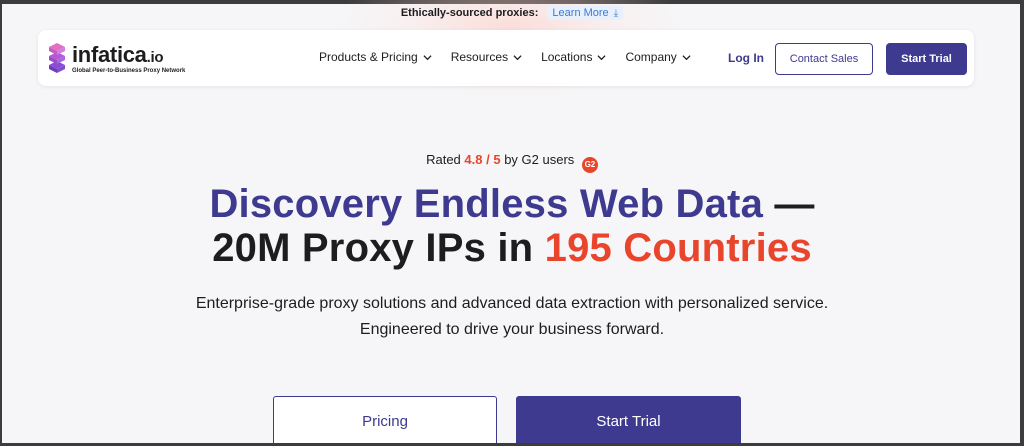 This screenshot has height=446, width=1024. Describe the element at coordinates (57, 58) in the screenshot. I see `logo-layers-icon` at that location.